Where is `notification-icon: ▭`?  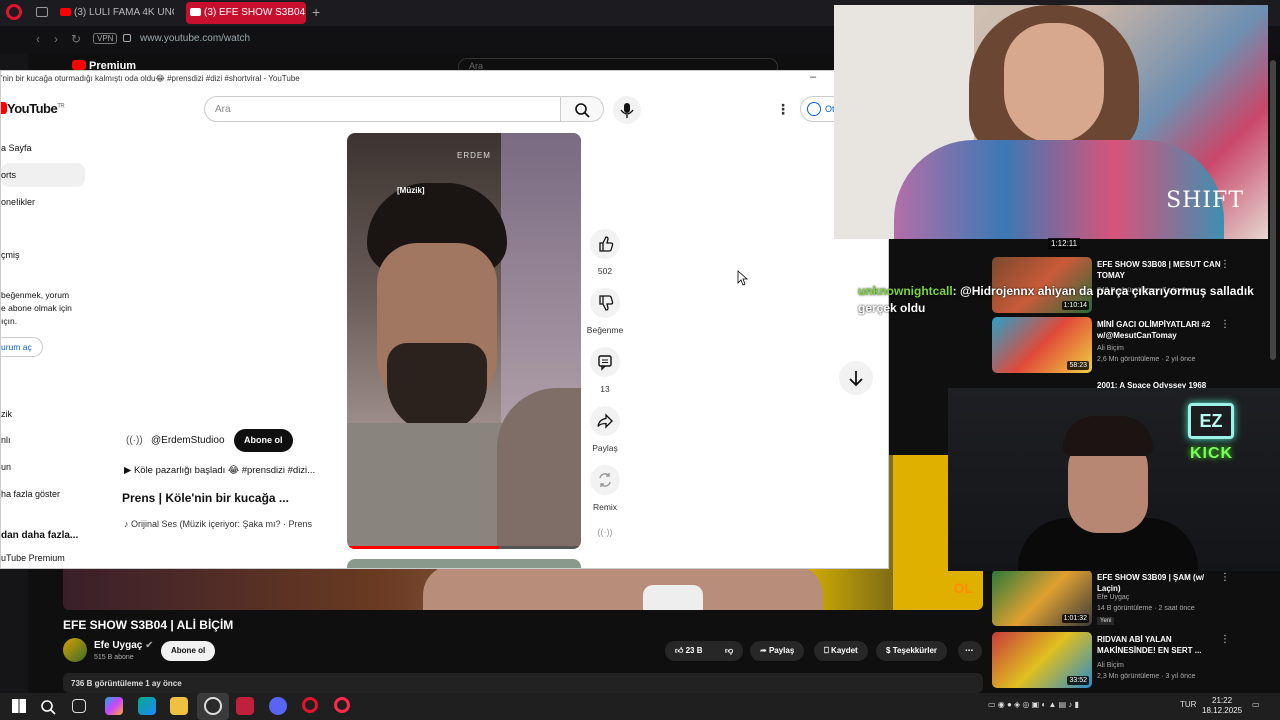
notification-icon: ▭ is located at coordinates (1256, 704).